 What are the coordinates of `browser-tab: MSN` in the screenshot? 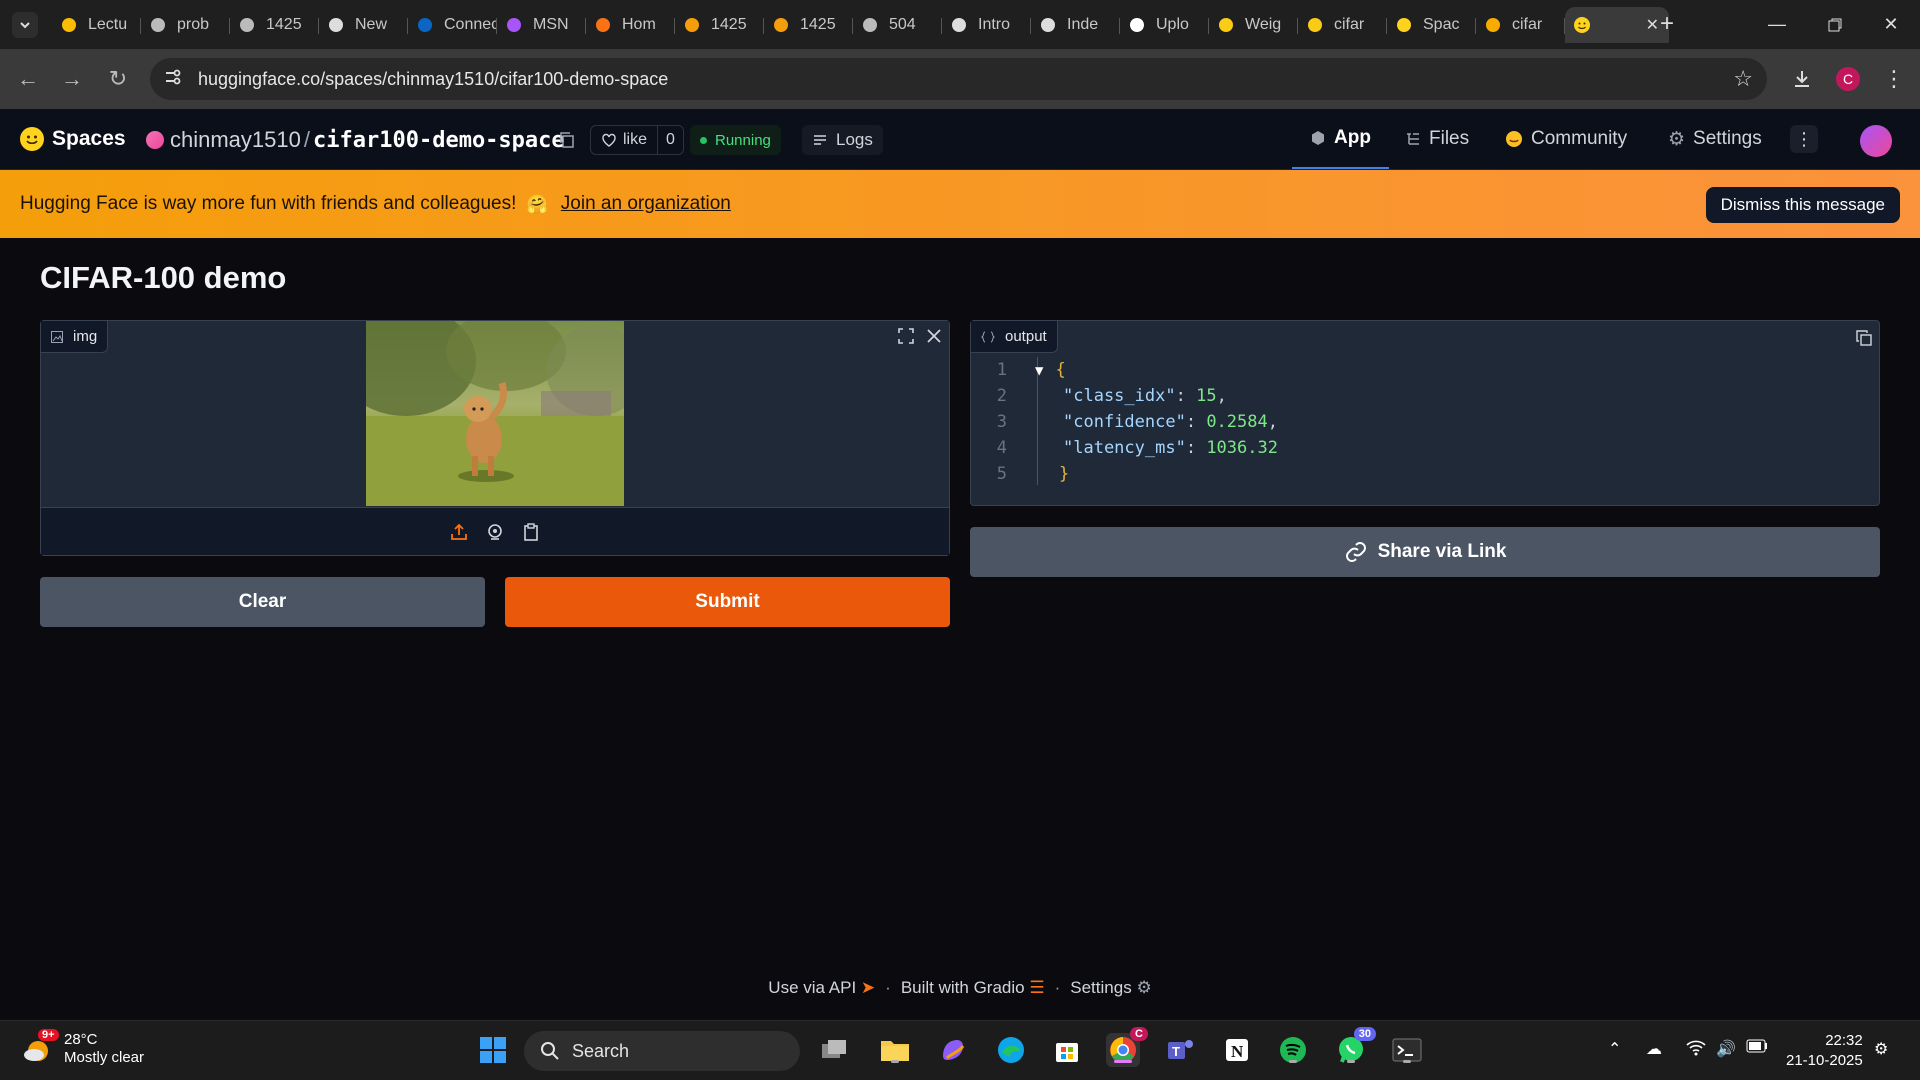 It's located at (541, 25).